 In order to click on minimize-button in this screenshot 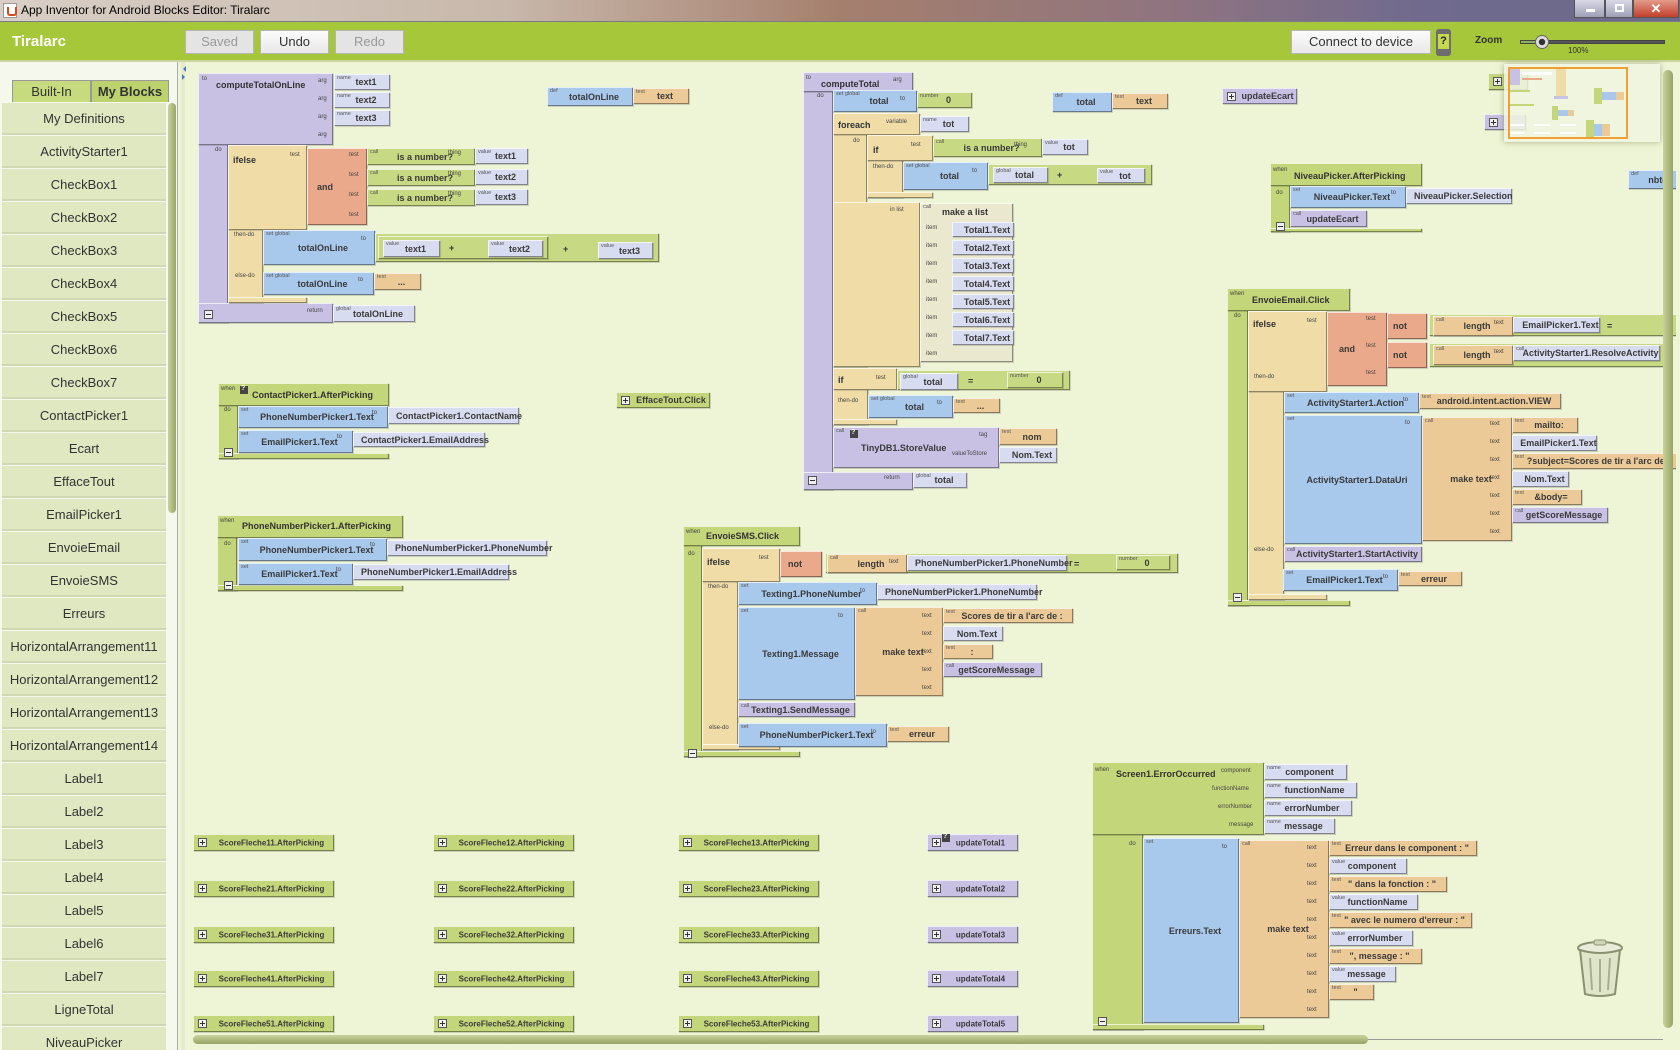, I will do `click(1589, 9)`.